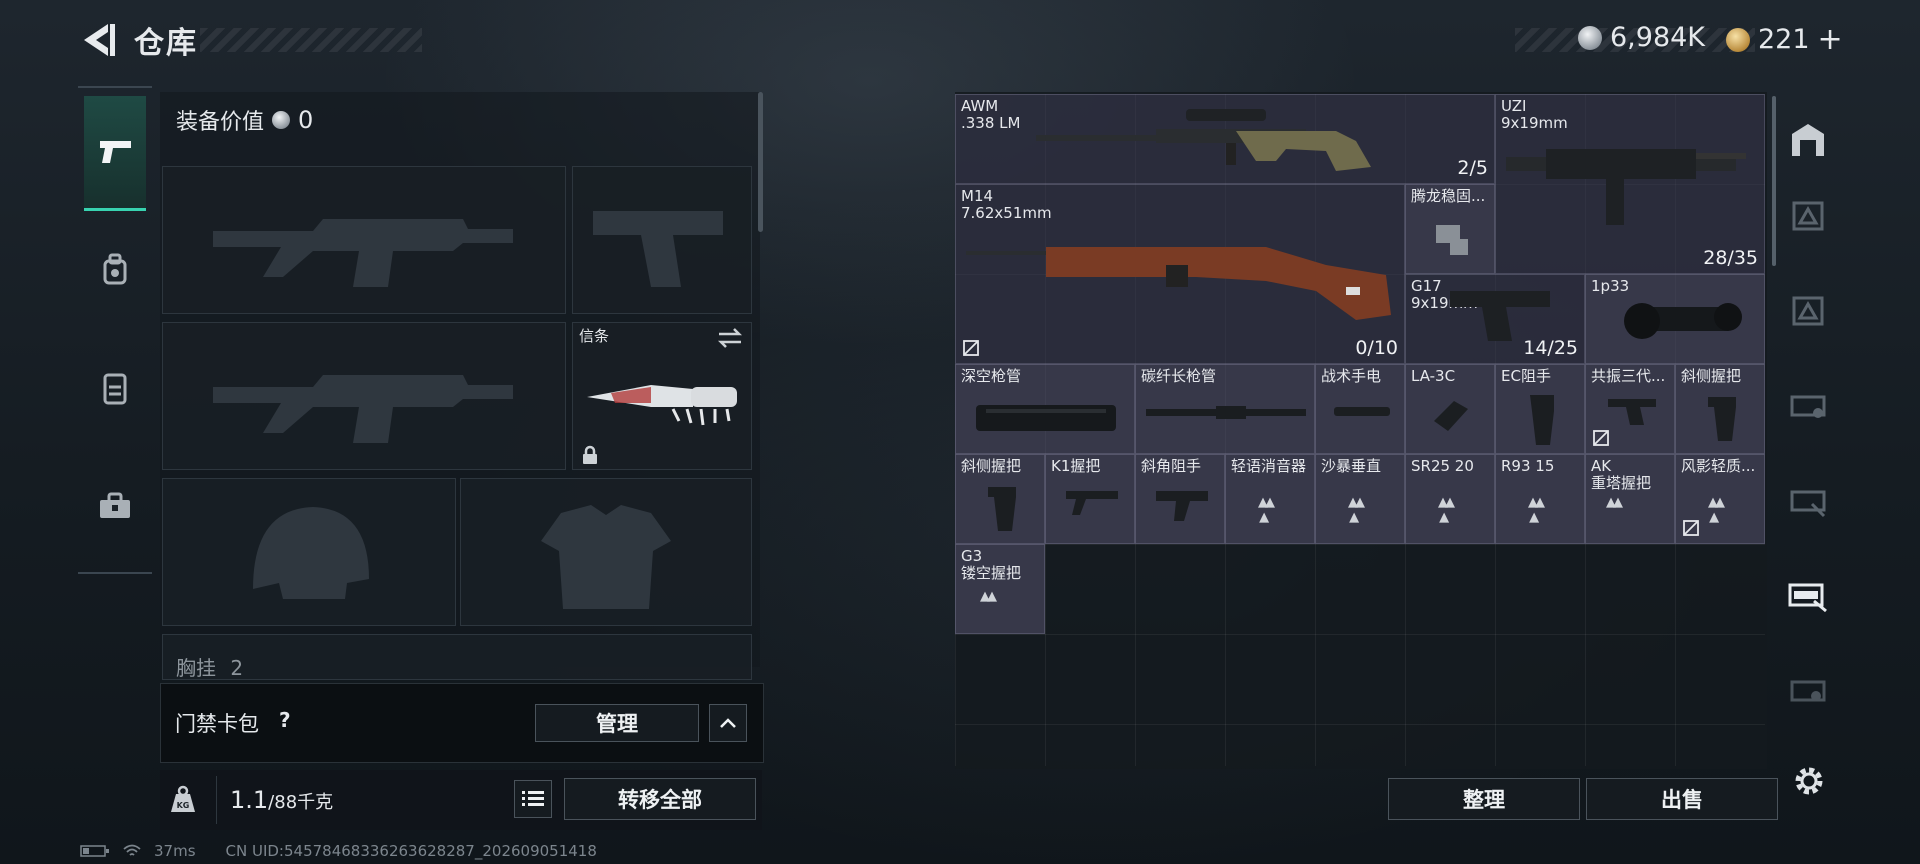 The image size is (1920, 864). I want to click on vest-icon, so click(115, 389).